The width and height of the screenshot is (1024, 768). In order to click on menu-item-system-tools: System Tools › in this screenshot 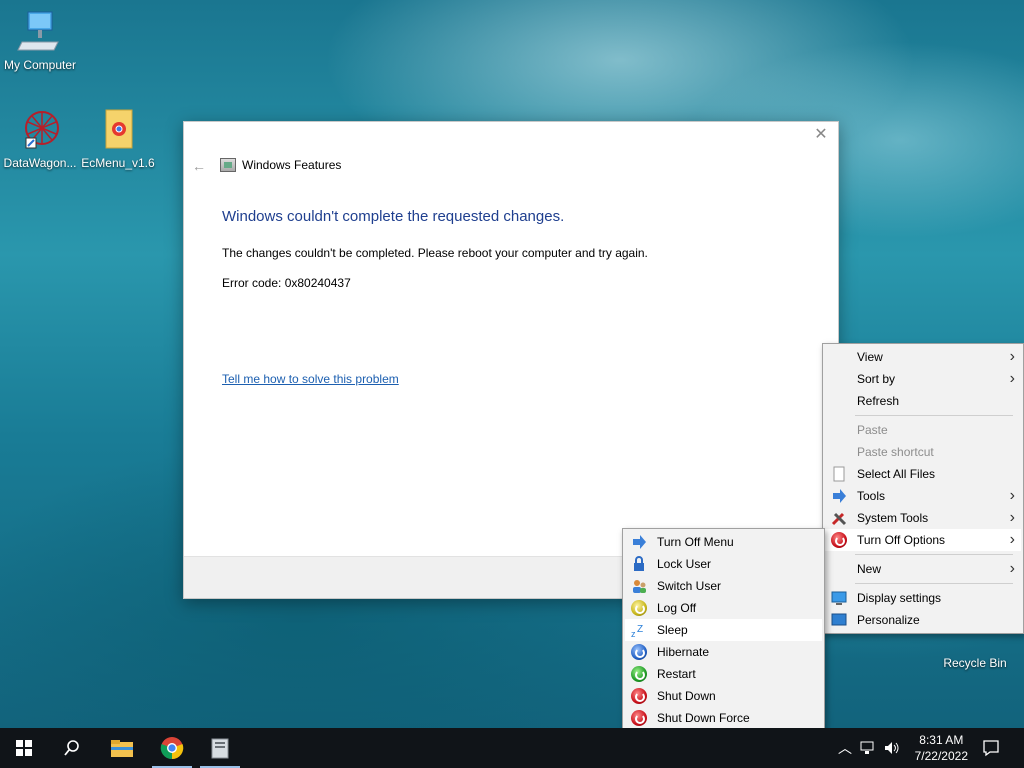, I will do `click(923, 518)`.